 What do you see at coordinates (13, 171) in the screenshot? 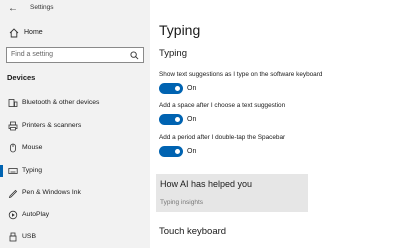
I see `keyboard-icon` at bounding box center [13, 171].